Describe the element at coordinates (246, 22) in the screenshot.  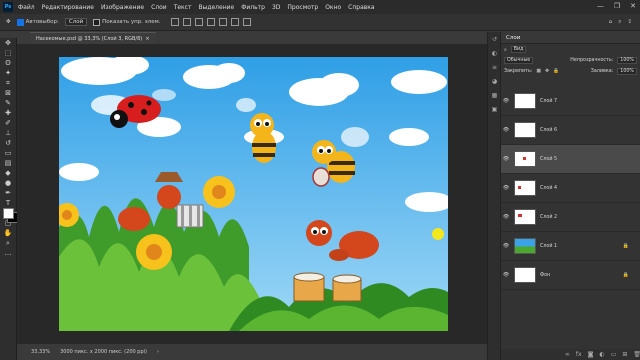
I see `distribute-icon` at that location.